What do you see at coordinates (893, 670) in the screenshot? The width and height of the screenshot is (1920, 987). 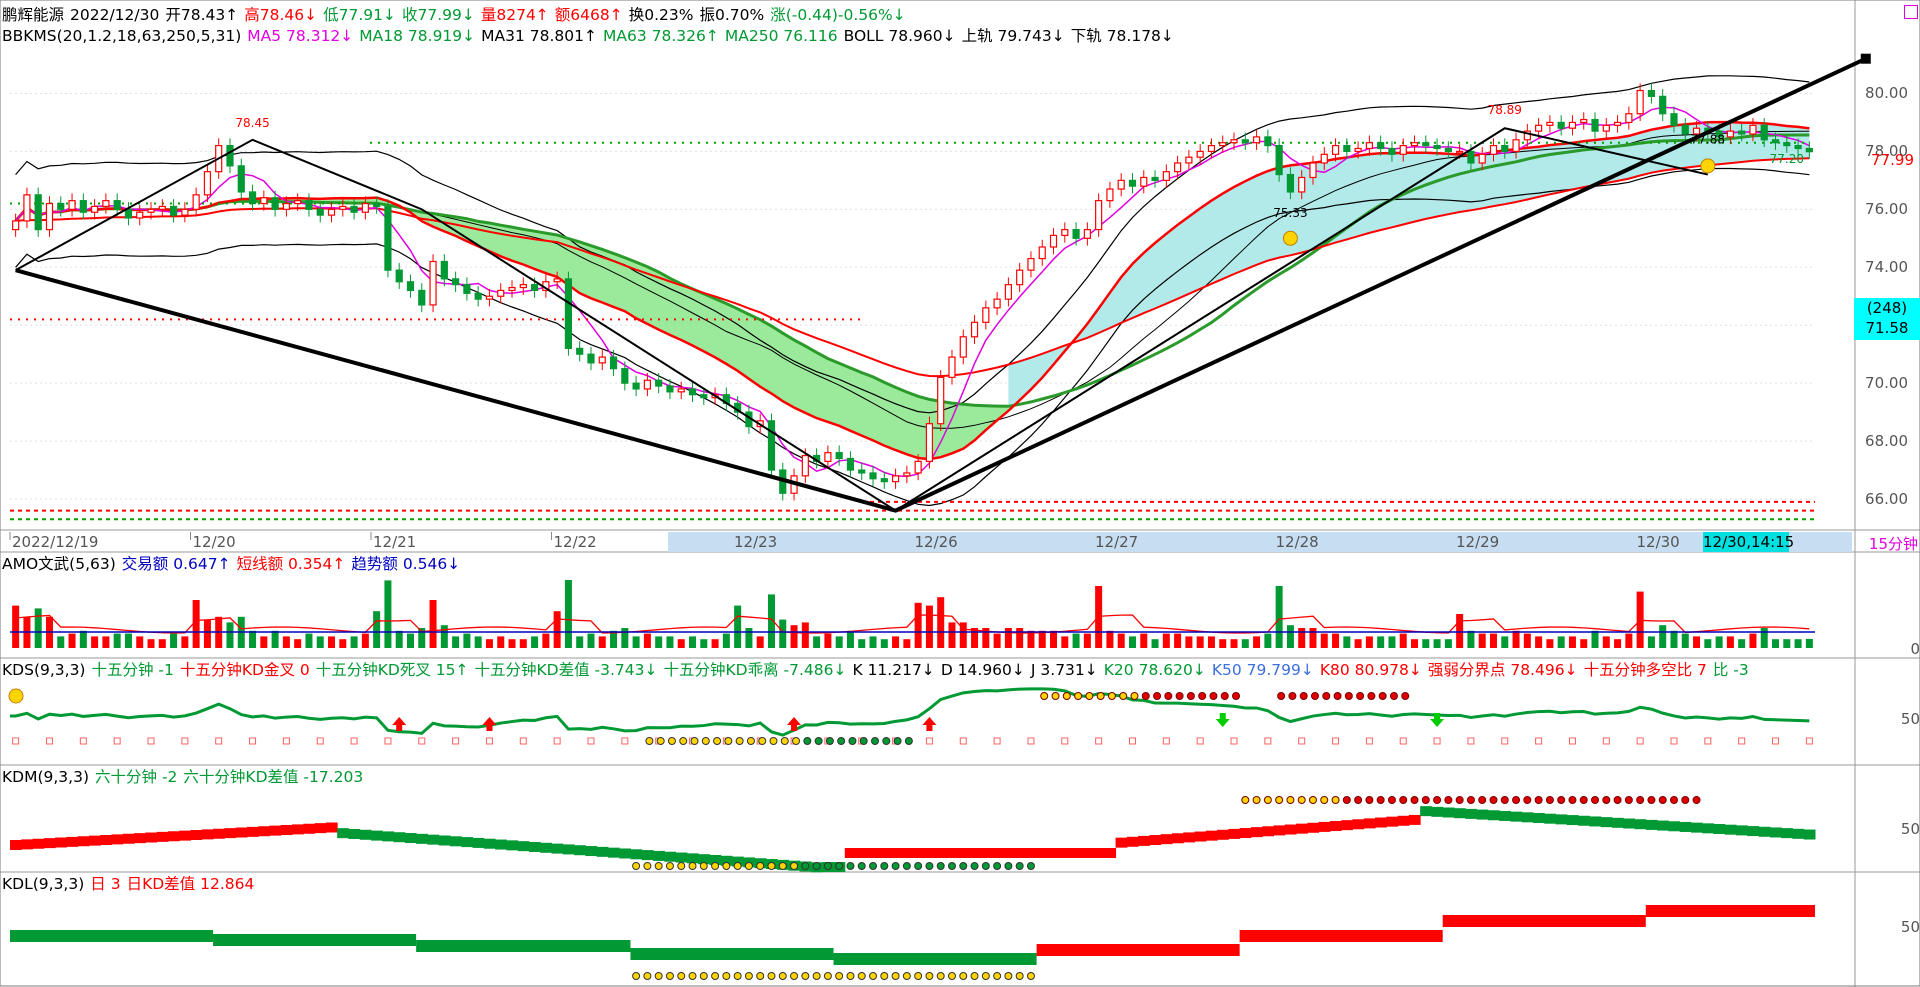 I see `header-field: K 11.217↓` at bounding box center [893, 670].